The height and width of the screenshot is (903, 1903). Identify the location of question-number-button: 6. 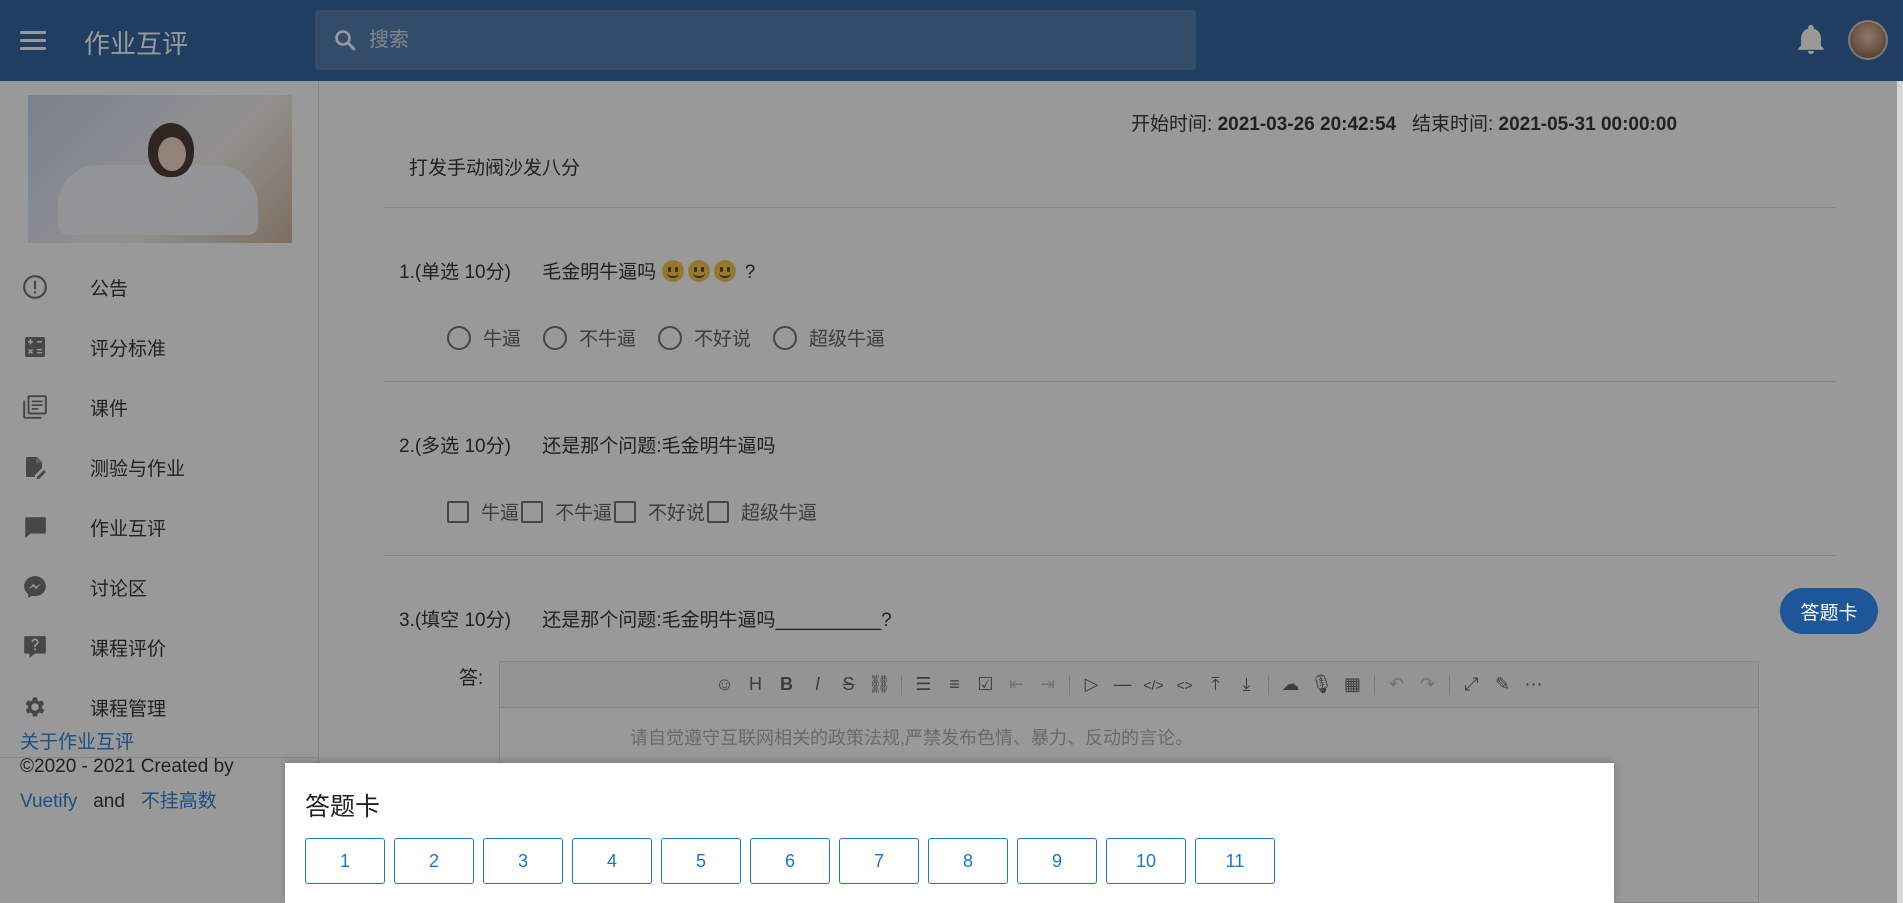
(790, 861).